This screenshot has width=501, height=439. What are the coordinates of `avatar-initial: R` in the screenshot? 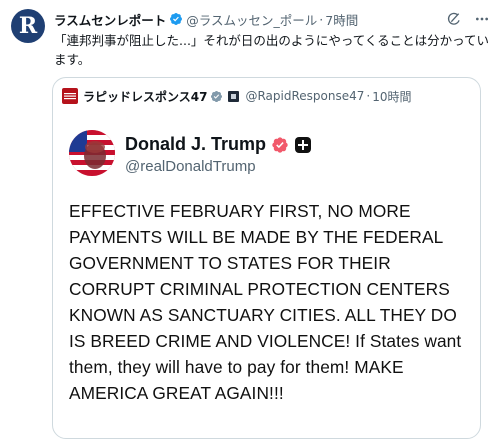 It's located at (28, 26).